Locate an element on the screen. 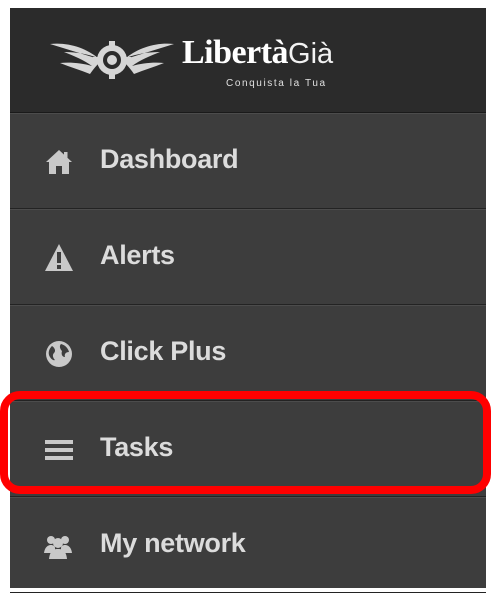  winged-logo-icon is located at coordinates (112, 60).